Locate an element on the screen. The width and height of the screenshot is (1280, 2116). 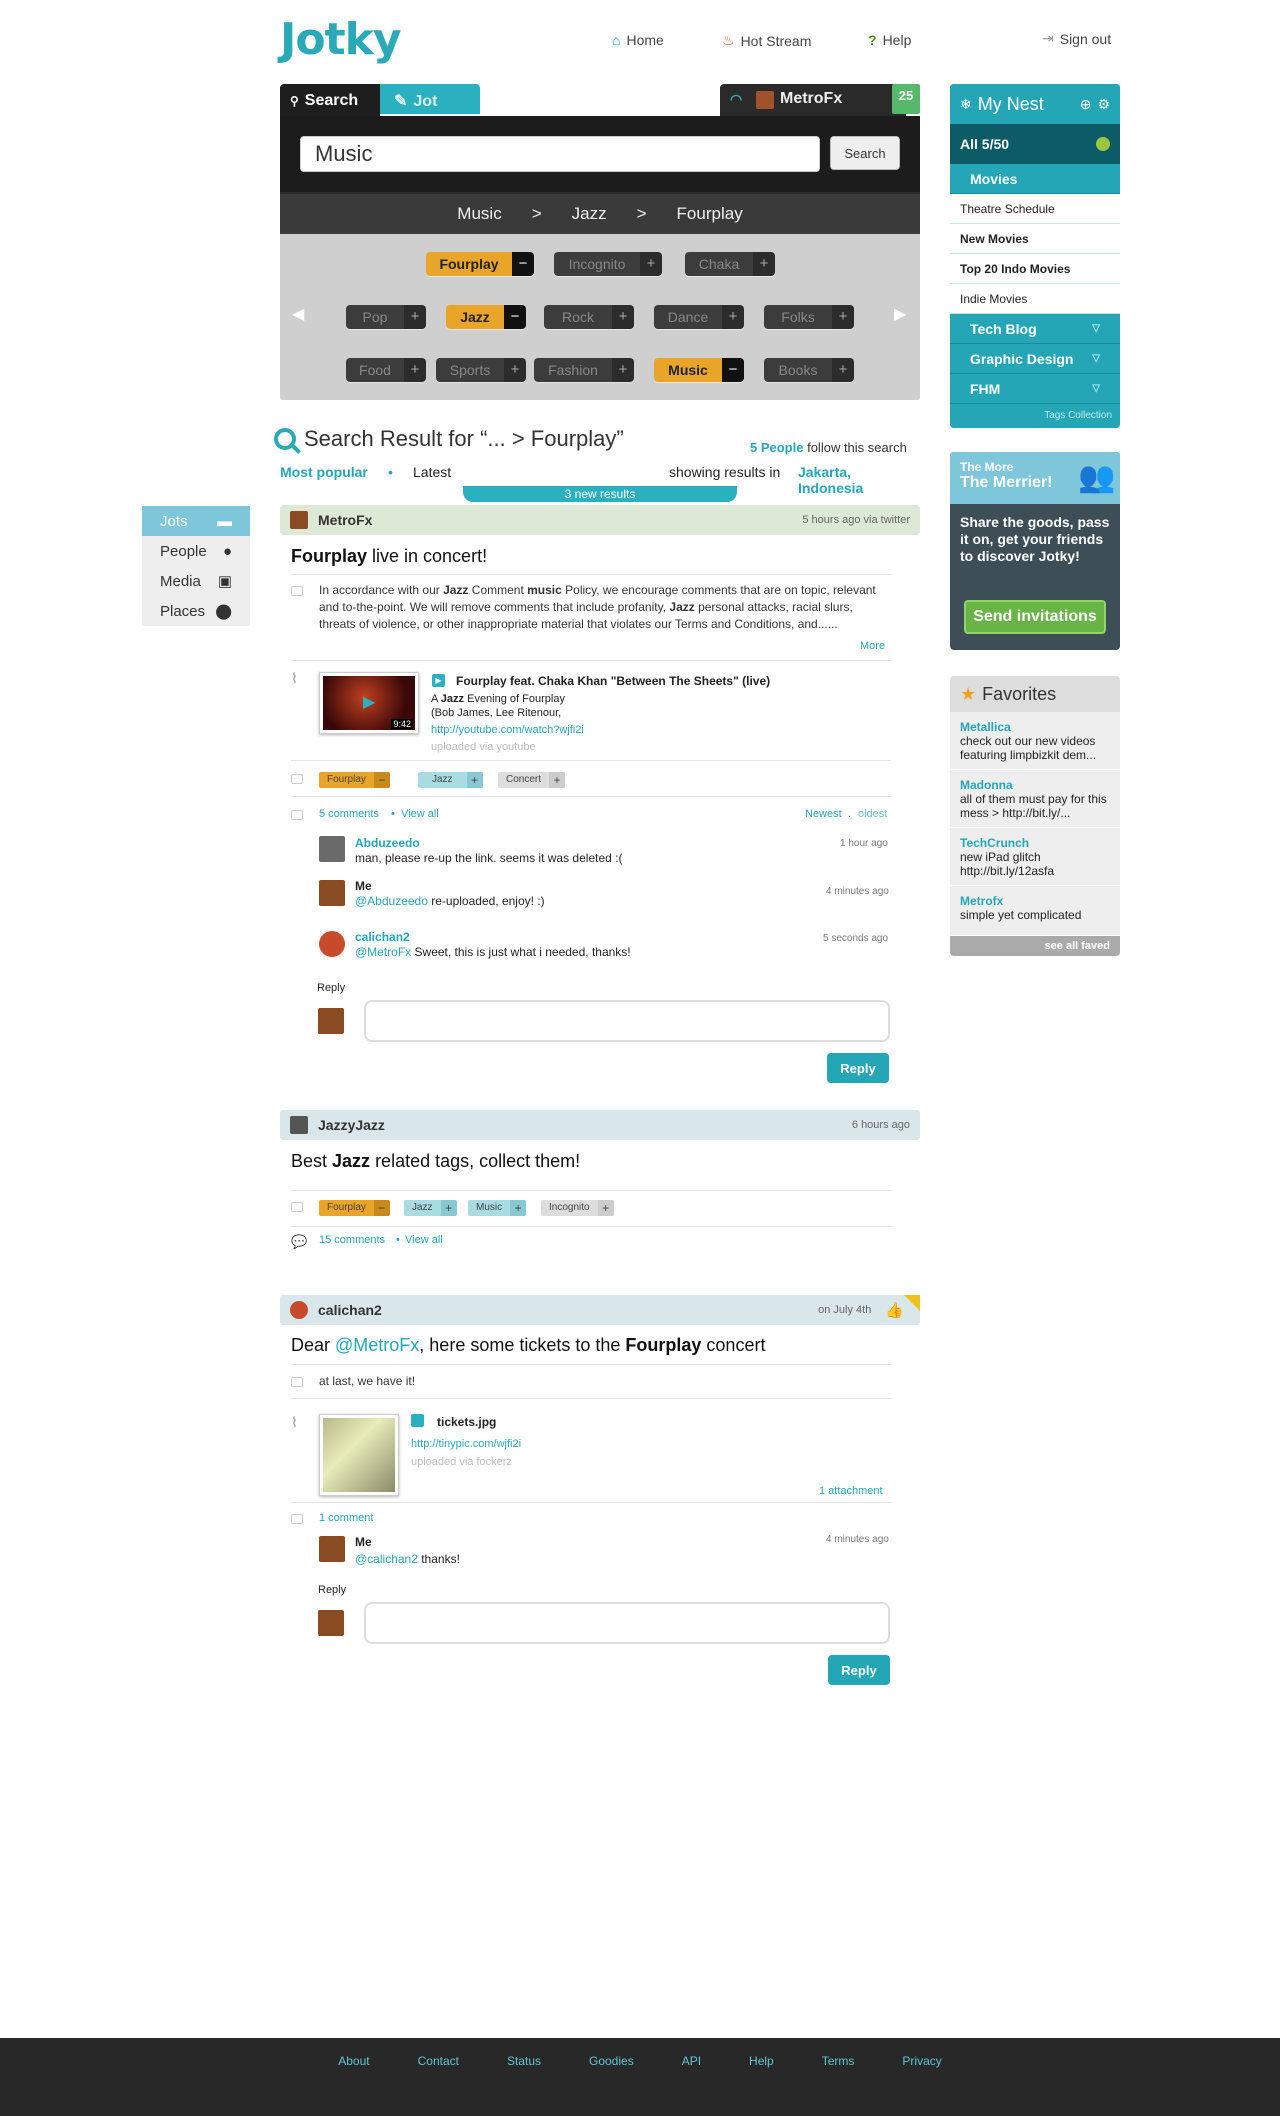
tab-jot: ✎ Jot is located at coordinates (430, 99).